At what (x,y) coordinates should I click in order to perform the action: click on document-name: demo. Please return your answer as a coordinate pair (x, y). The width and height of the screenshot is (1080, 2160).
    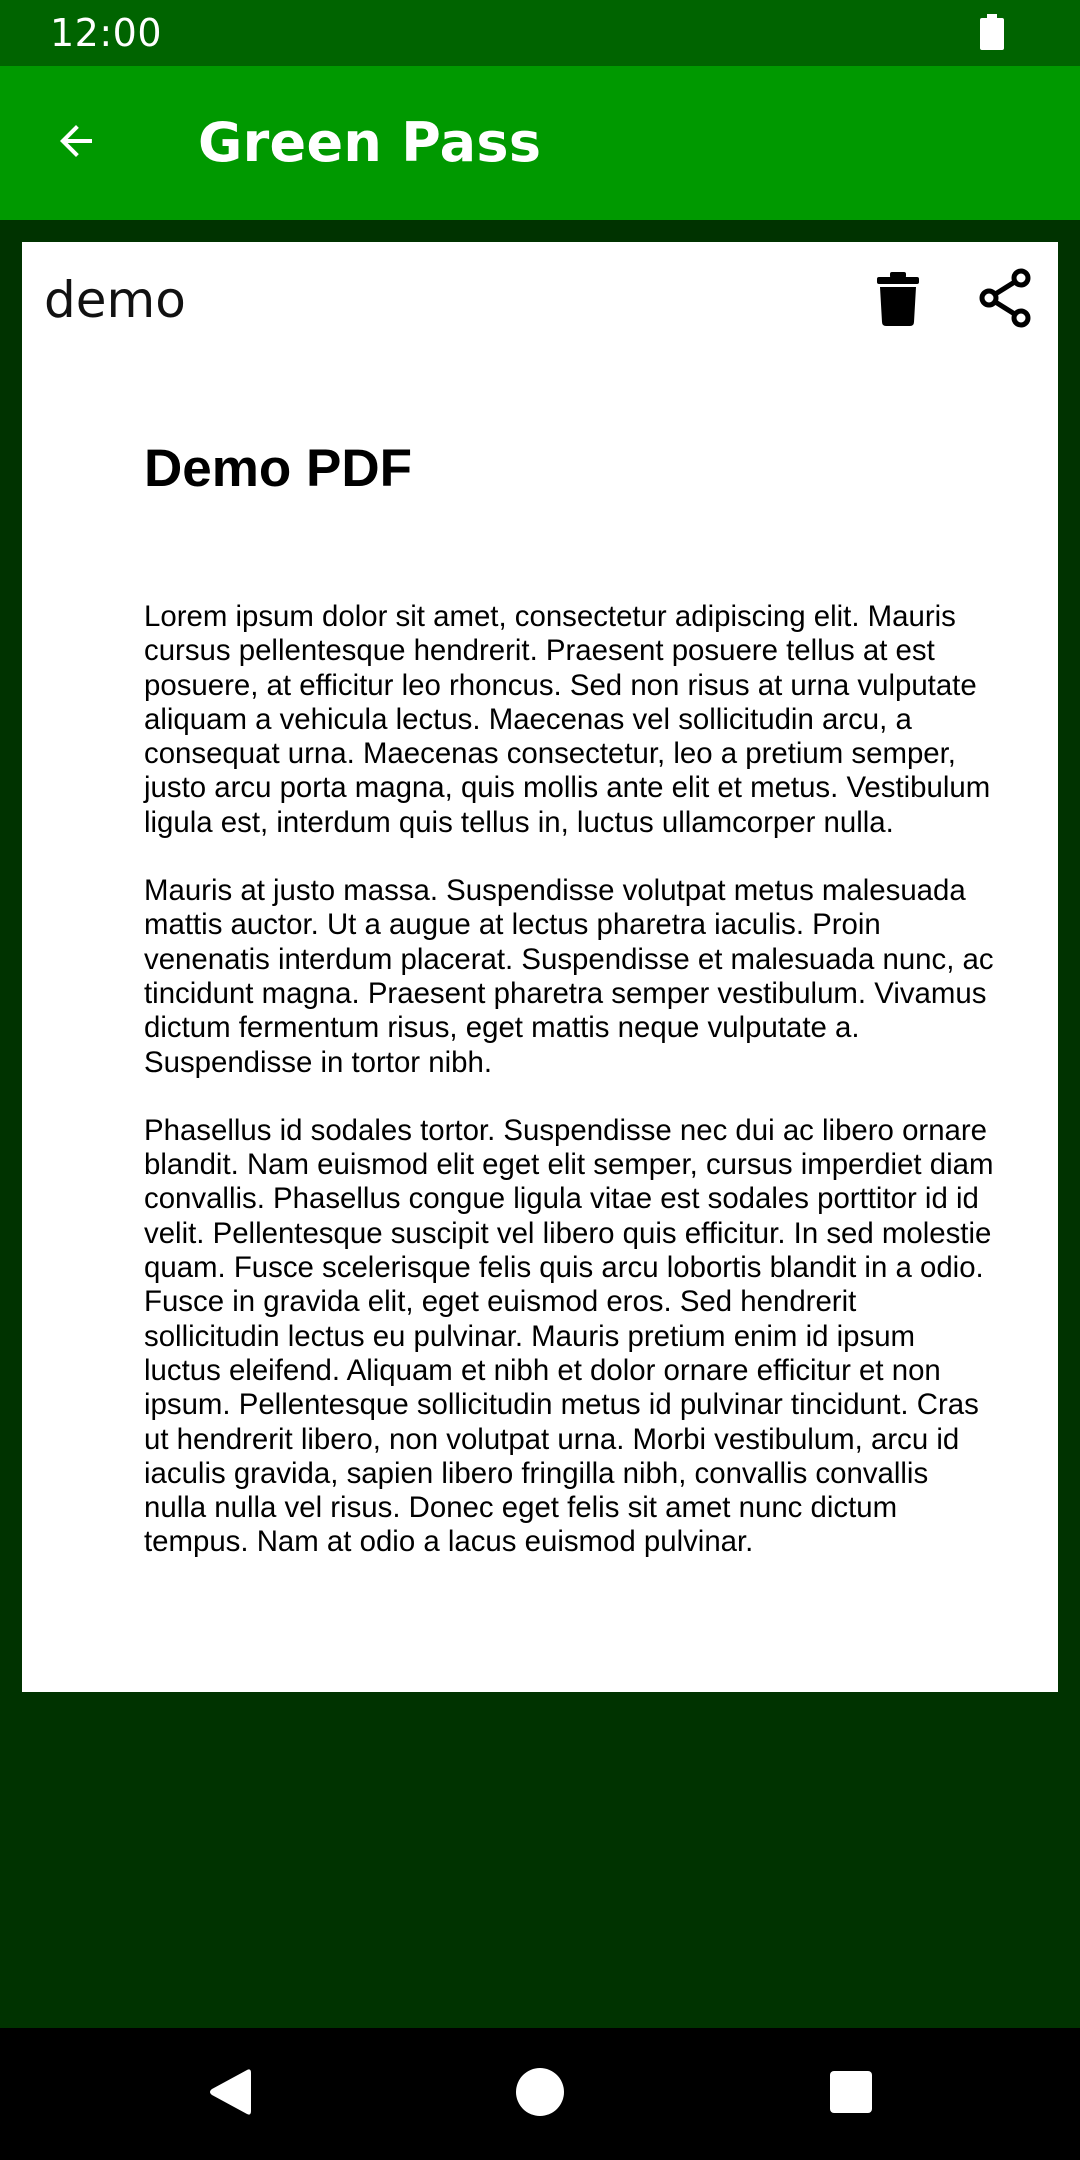
    Looking at the image, I should click on (115, 300).